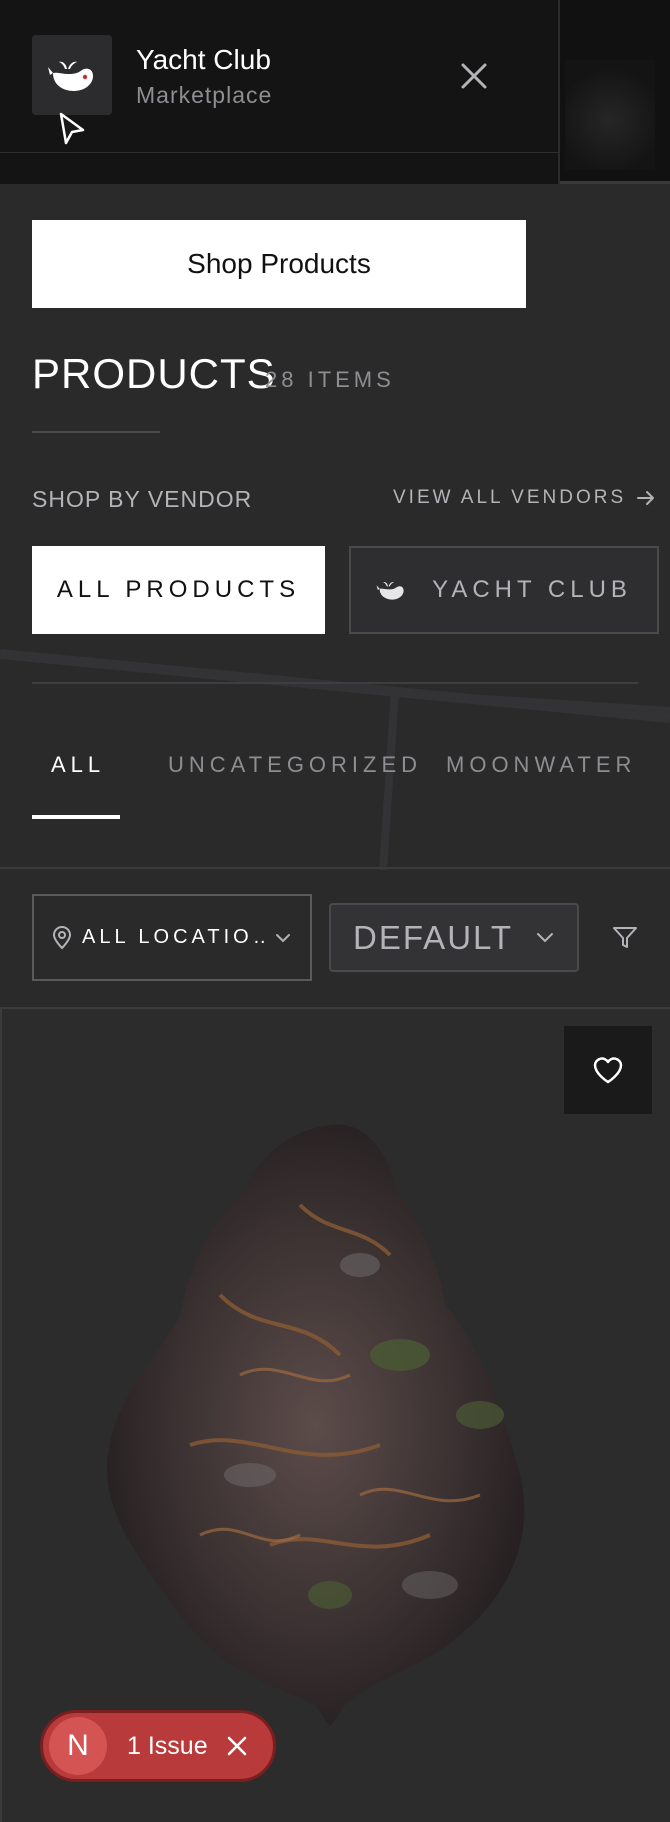 This screenshot has height=1822, width=670. I want to click on title-underline, so click(96, 432).